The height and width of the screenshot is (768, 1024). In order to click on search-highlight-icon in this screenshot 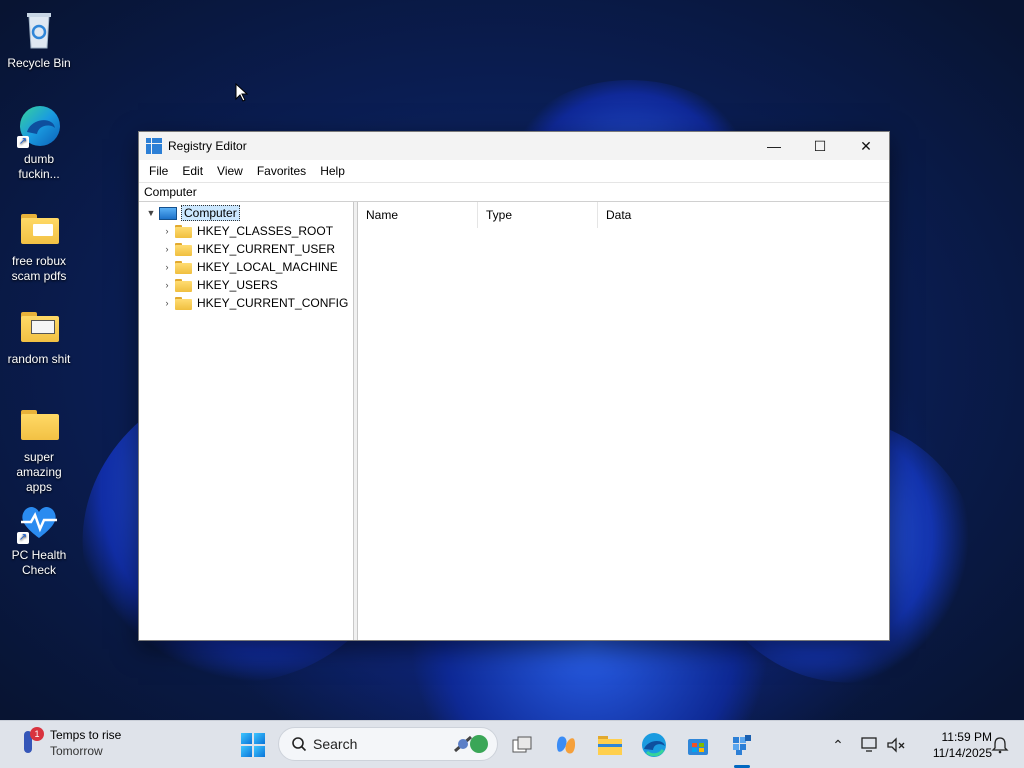, I will do `click(471, 744)`.